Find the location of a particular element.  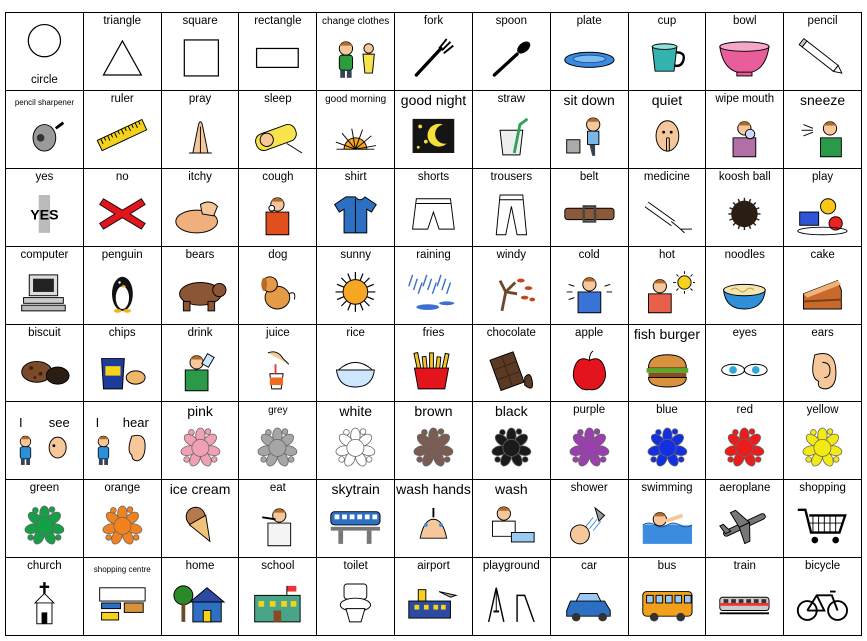

symbol-card-ruler: ruler is located at coordinates (122, 129).